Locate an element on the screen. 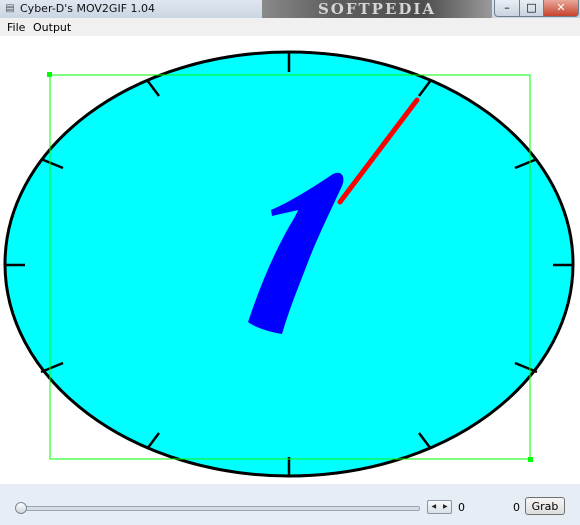  softpedia-watermark: SOFTPEDIA is located at coordinates (377, 9).